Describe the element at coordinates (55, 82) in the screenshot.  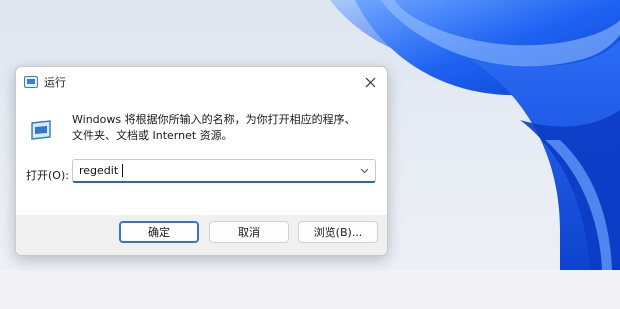
I see `dialog-title: 运行` at that location.